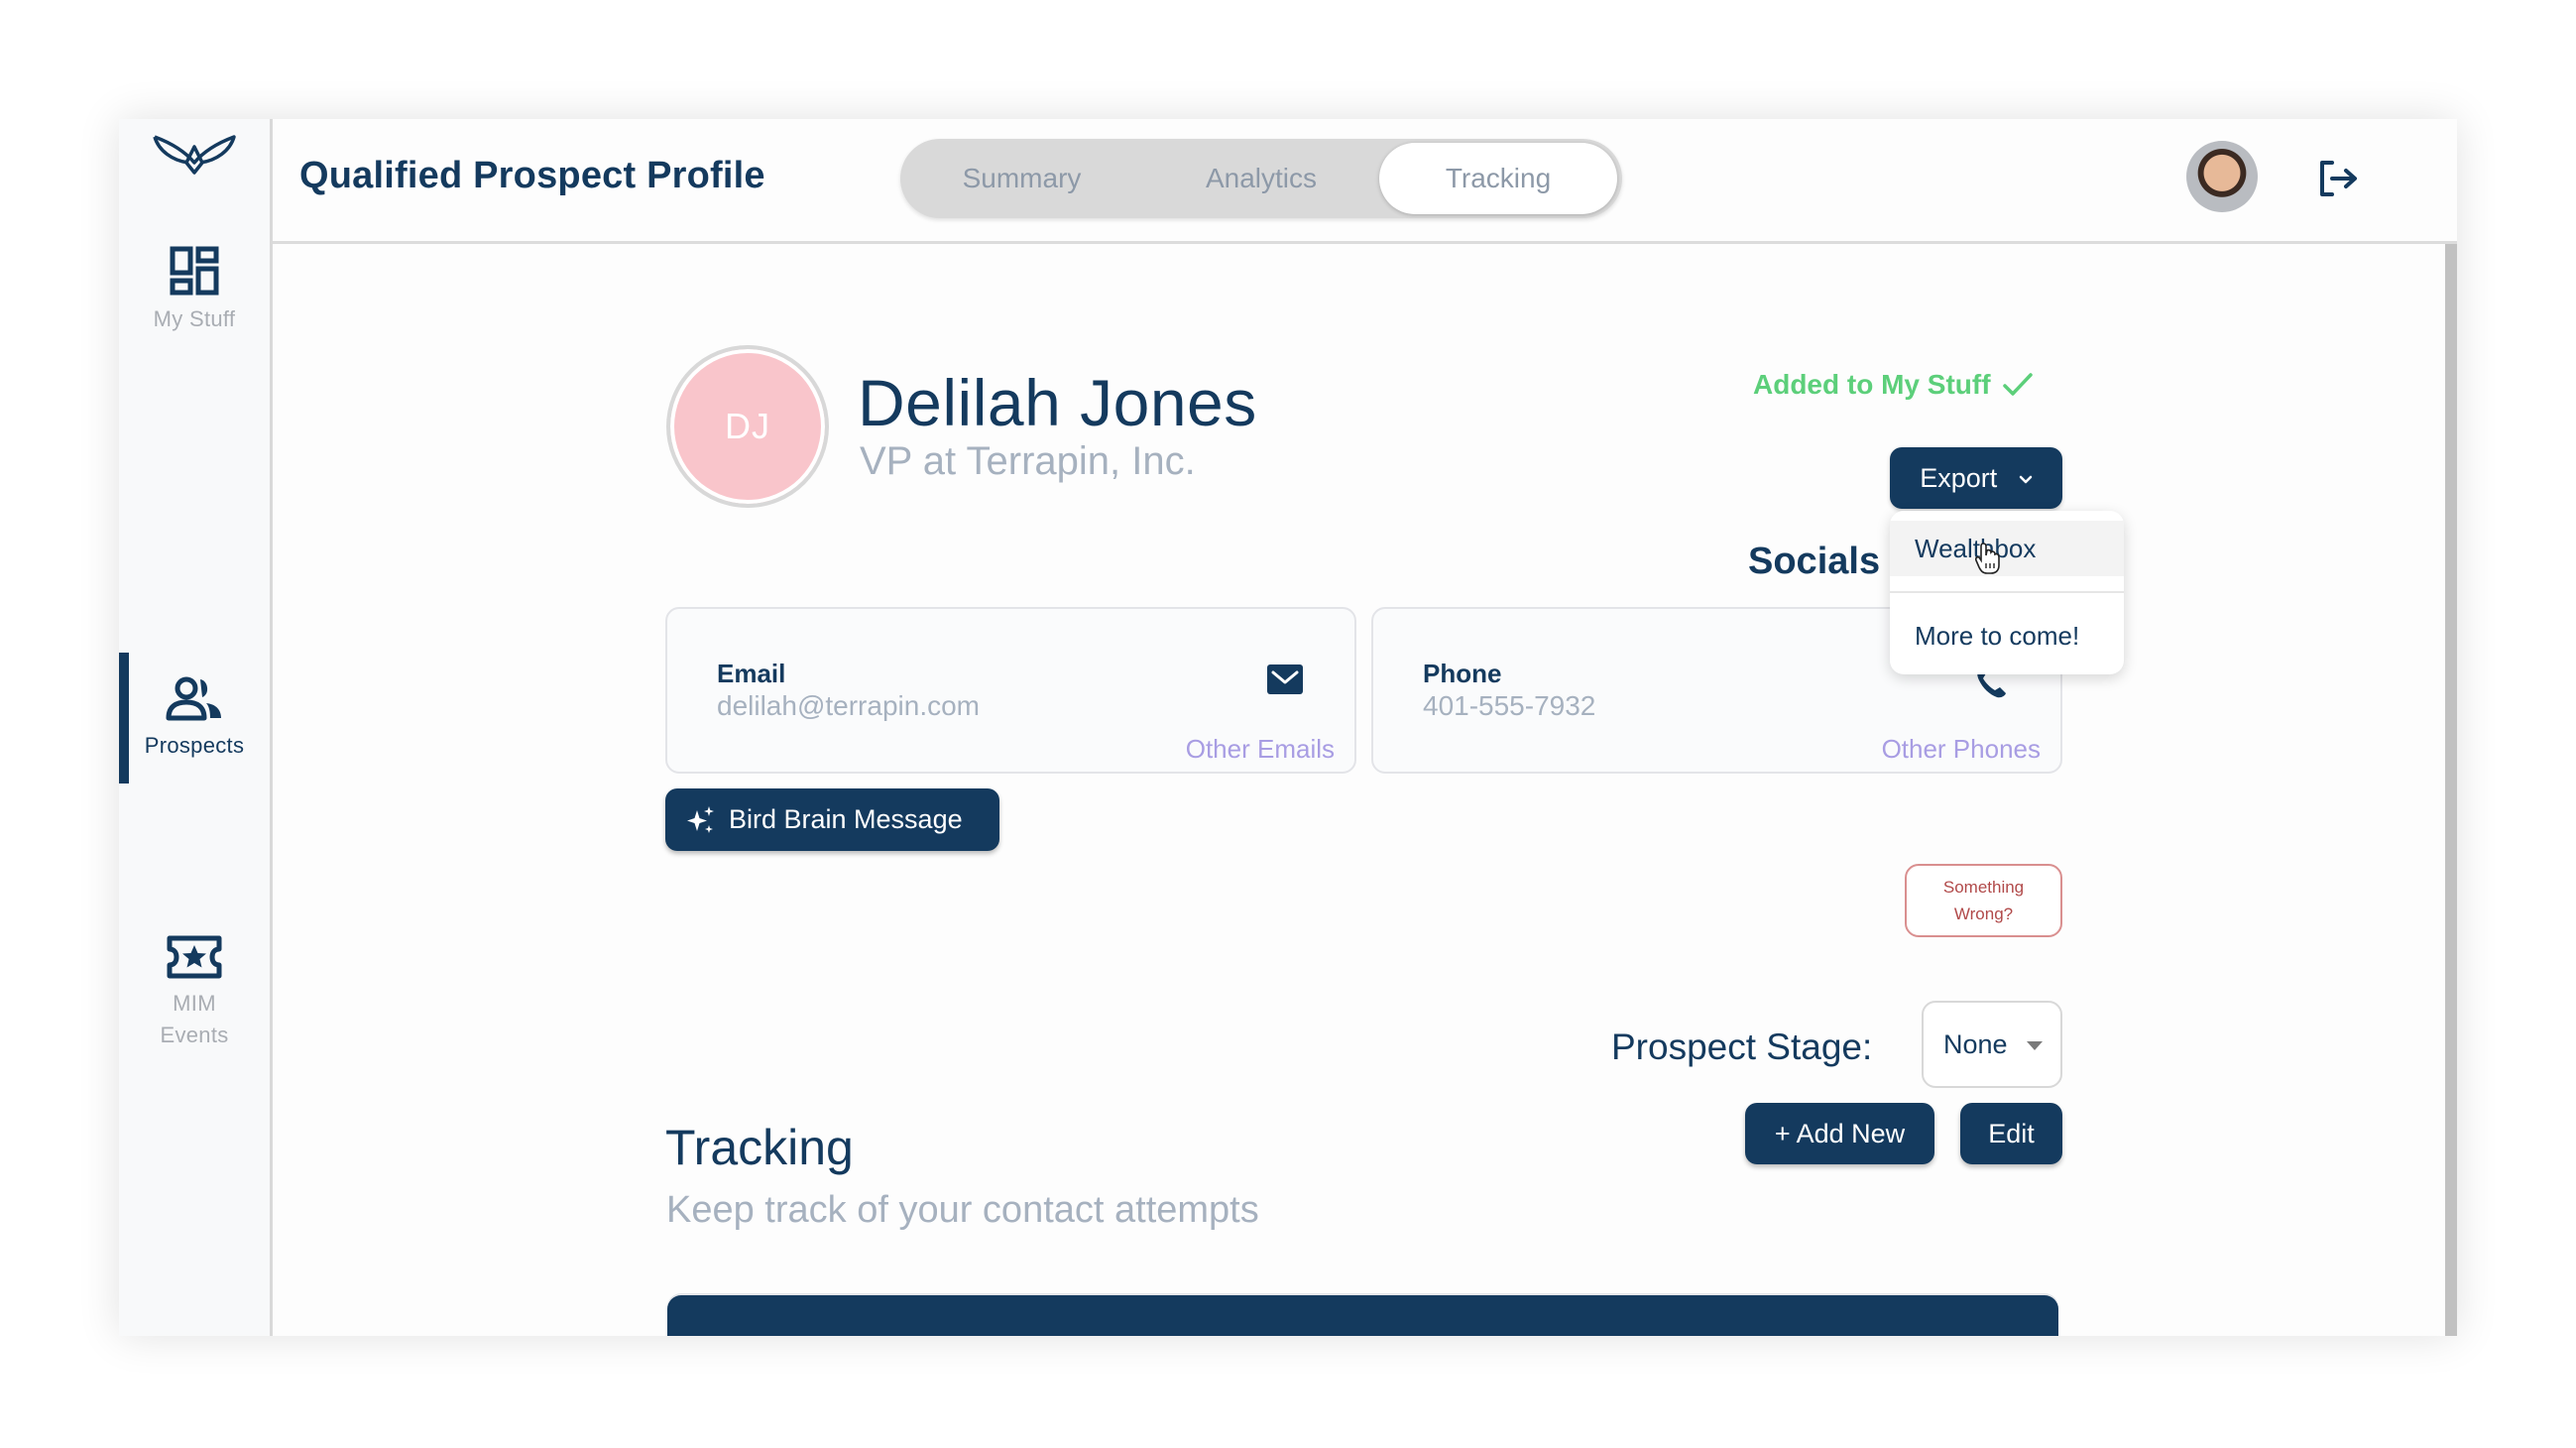 The height and width of the screenshot is (1448, 2576). What do you see at coordinates (1976, 1044) in the screenshot?
I see `prospect-stage-value: None` at bounding box center [1976, 1044].